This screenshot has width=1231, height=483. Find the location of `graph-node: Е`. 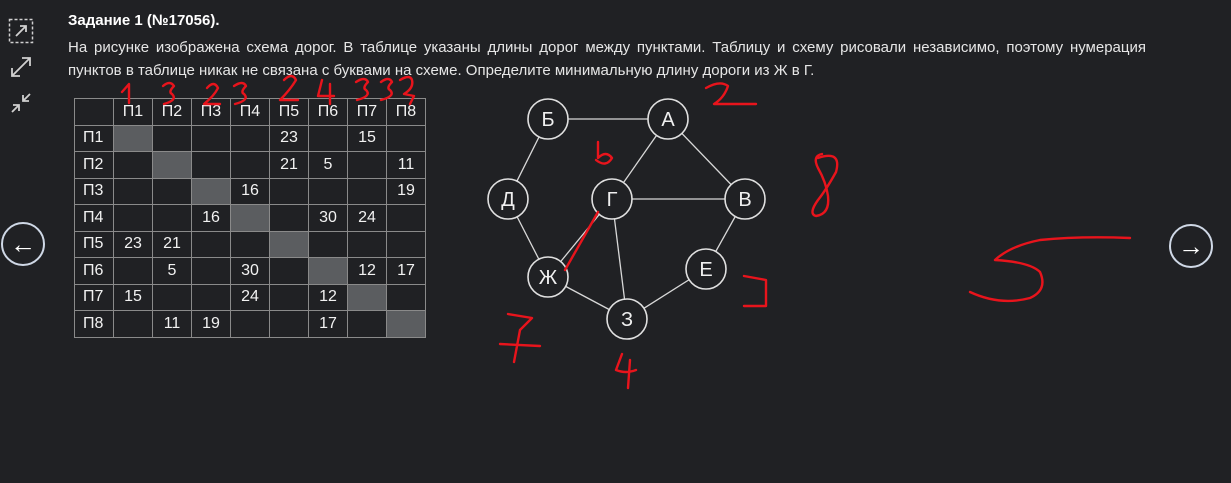

graph-node: Е is located at coordinates (706, 269).